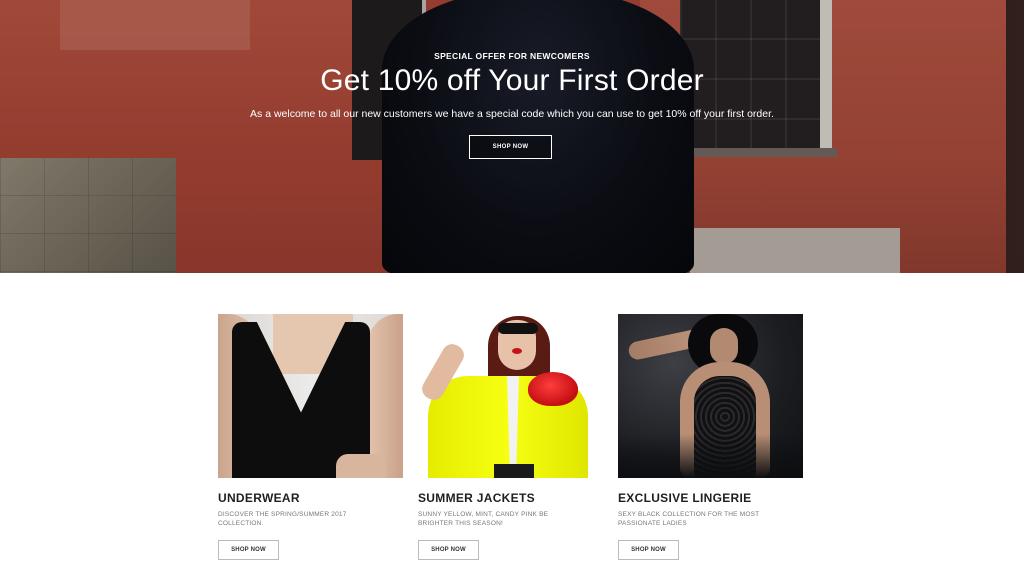 Image resolution: width=1024 pixels, height=574 pixels. Describe the element at coordinates (512, 56) in the screenshot. I see `hero-eyebrow: SPECIAL OFFER FOR NEWCOMERS` at that location.